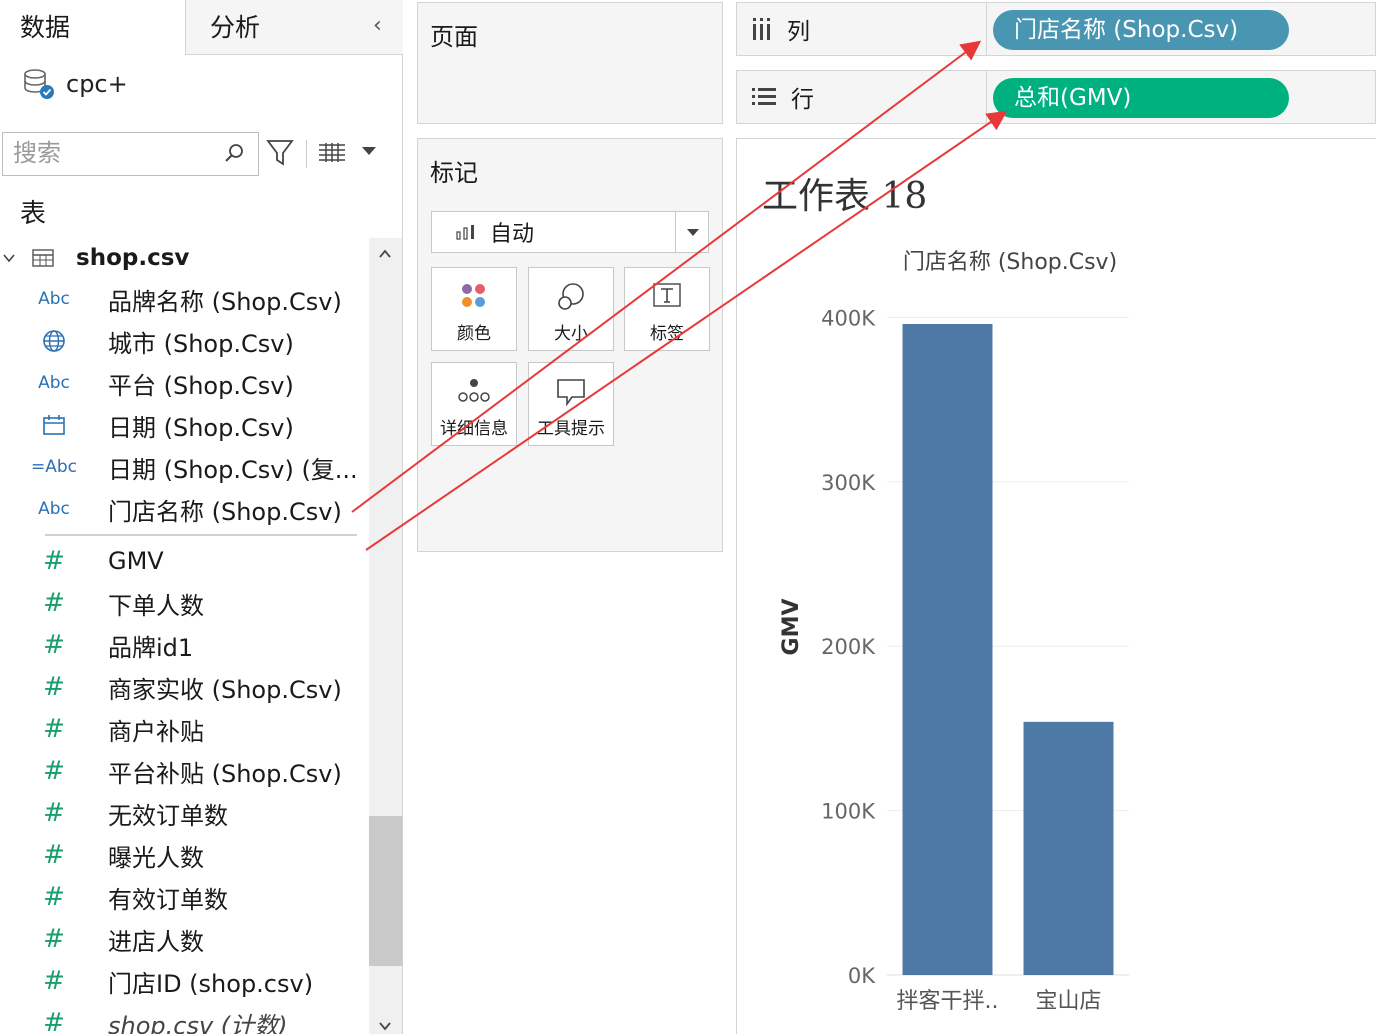  I want to click on rows-shelf-label: 行, so click(802, 100).